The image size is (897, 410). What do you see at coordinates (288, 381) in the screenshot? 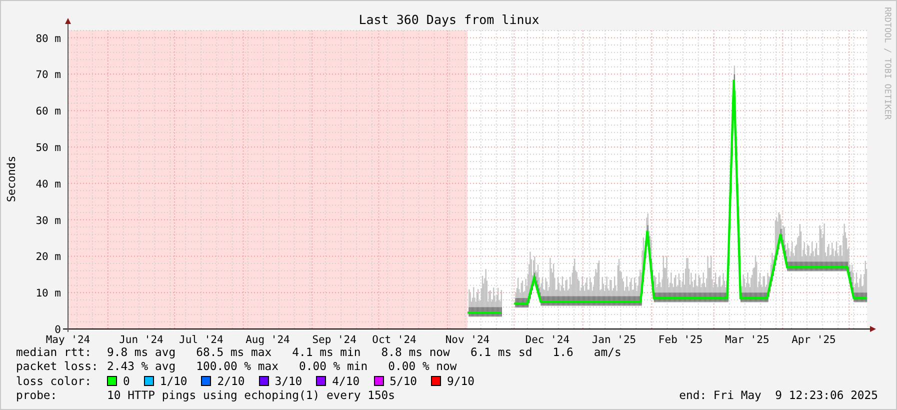
I see `loss-color-label: 3/10` at bounding box center [288, 381].